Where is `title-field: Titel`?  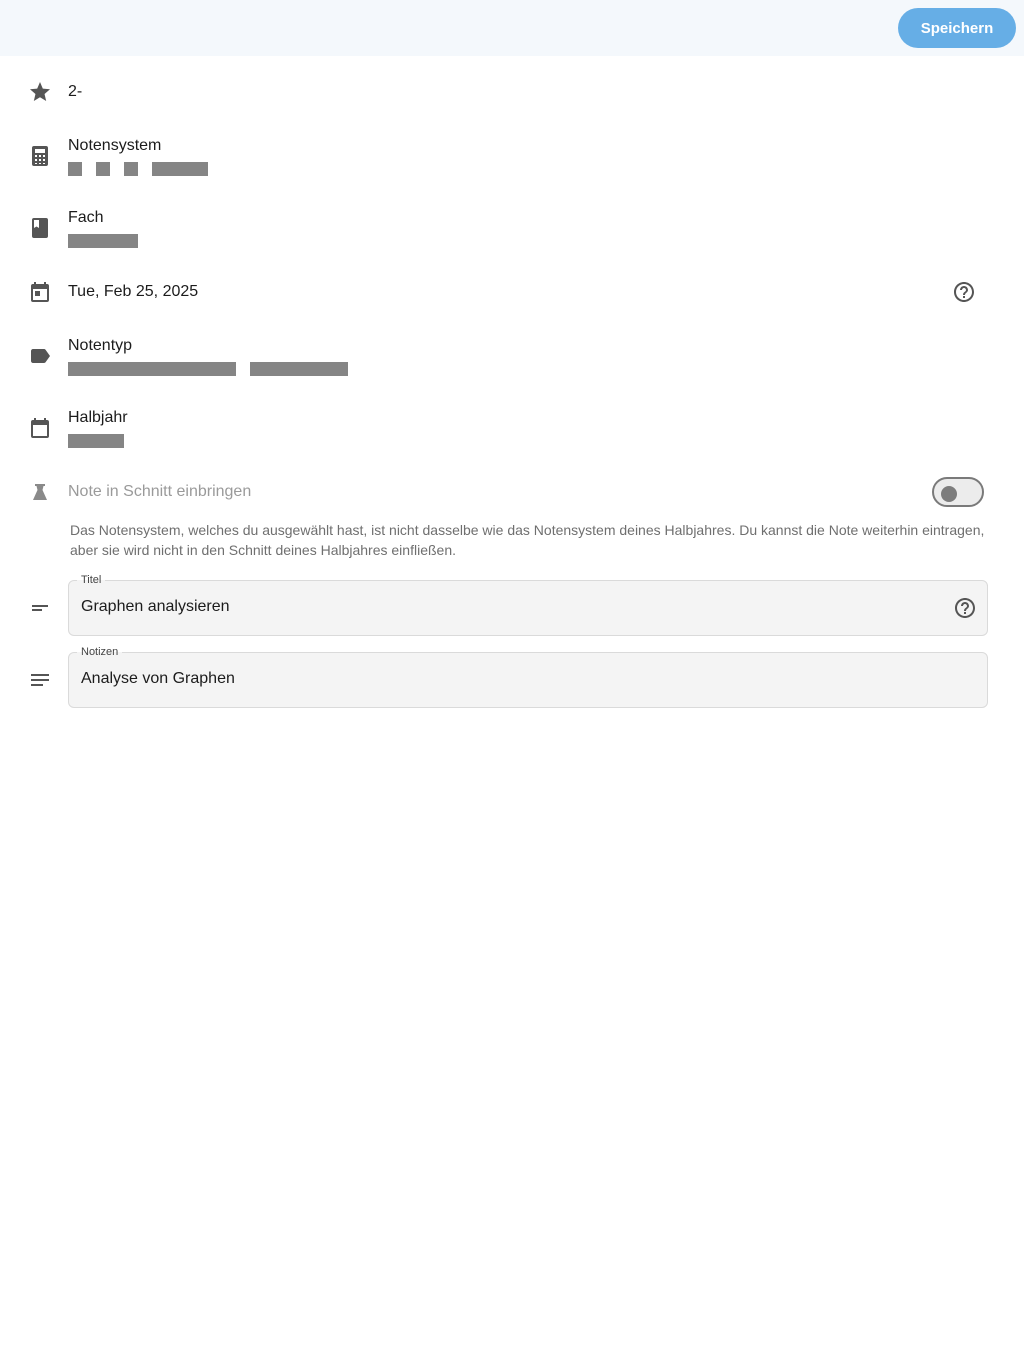 title-field: Titel is located at coordinates (528, 604).